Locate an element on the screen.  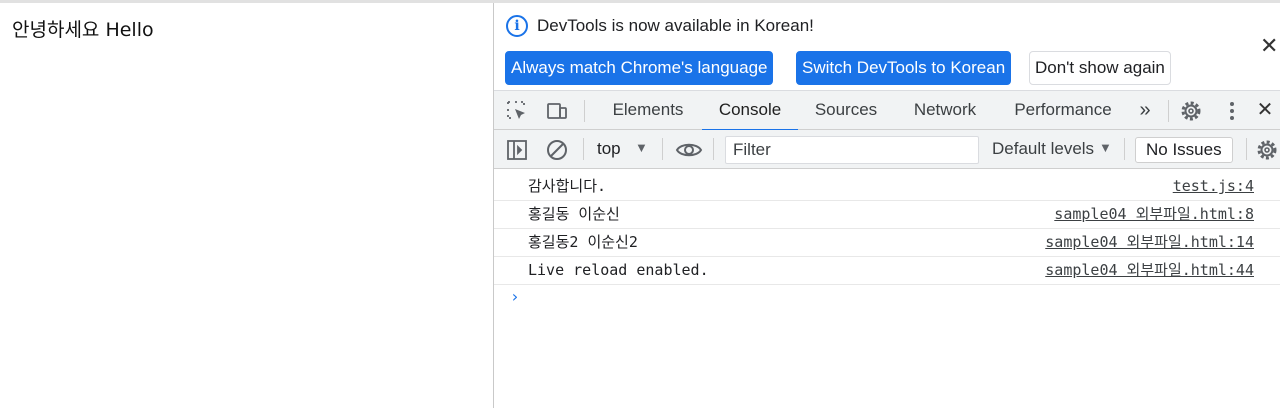
console-message: 홍길동 이순신 sample04 외부파일.html:8 is located at coordinates (887, 215).